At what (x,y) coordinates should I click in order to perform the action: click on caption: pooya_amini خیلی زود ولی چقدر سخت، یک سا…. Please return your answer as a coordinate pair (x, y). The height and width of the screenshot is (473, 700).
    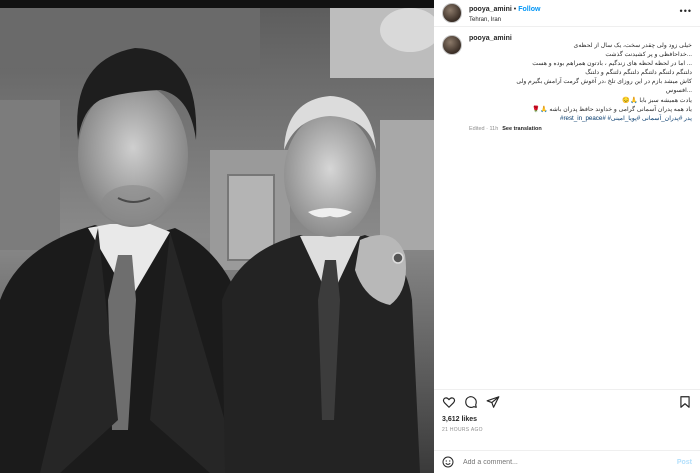
    Looking at the image, I should click on (567, 79).